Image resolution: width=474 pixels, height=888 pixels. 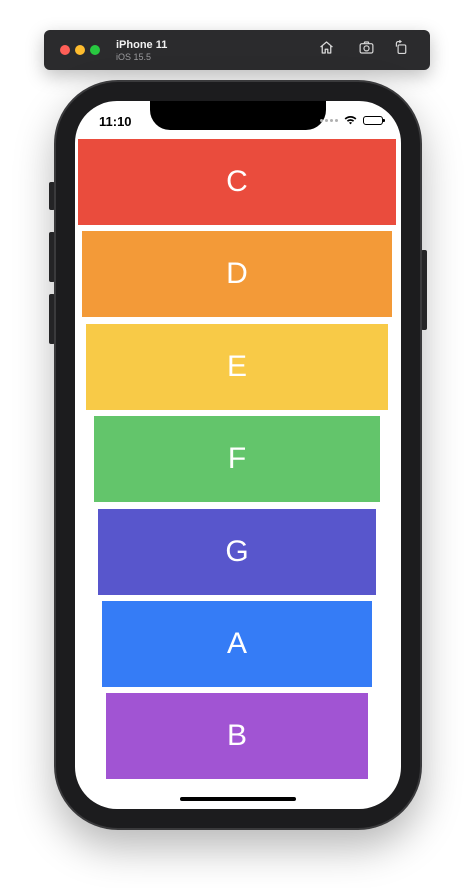 I want to click on device-name: iPhone 11, so click(x=142, y=45).